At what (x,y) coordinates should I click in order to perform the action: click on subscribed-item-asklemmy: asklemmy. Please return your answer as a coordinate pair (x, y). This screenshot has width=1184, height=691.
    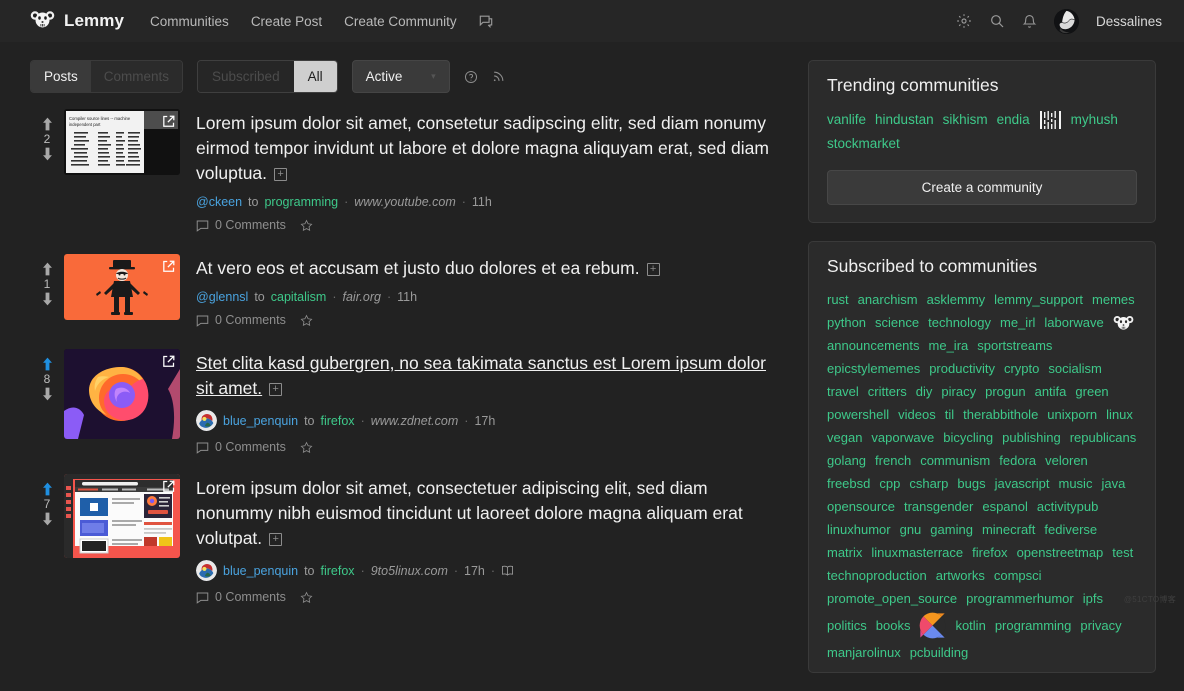
    Looking at the image, I should click on (956, 299).